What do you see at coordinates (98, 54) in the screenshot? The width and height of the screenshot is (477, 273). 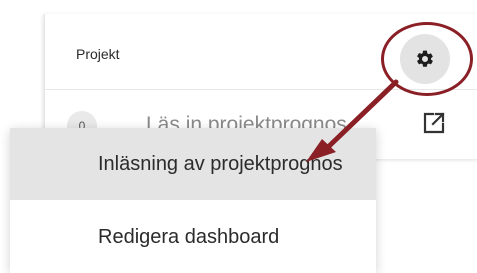 I see `widget-title: Projekt` at bounding box center [98, 54].